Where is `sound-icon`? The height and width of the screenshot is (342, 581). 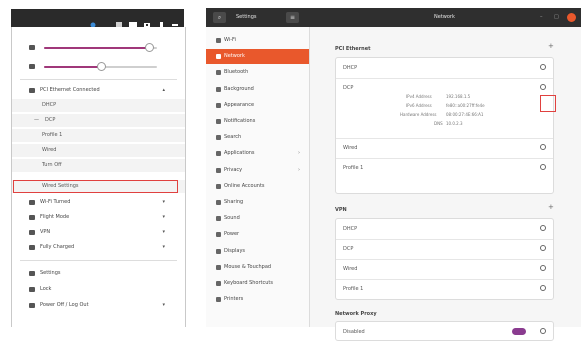 sound-icon is located at coordinates (218, 219).